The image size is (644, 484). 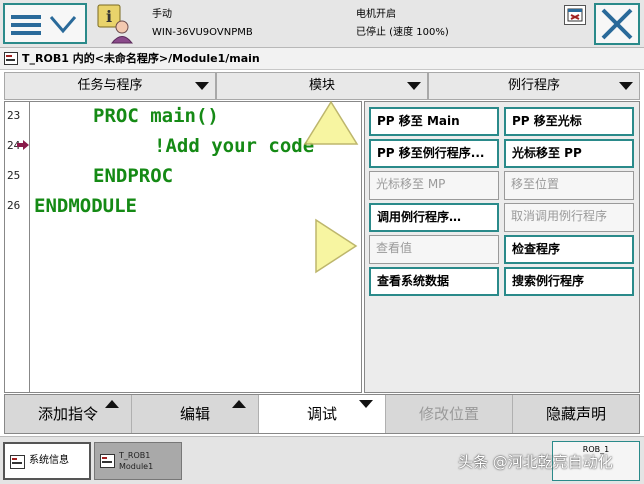 What do you see at coordinates (156, 116) in the screenshot?
I see `code-line: PROC main()` at bounding box center [156, 116].